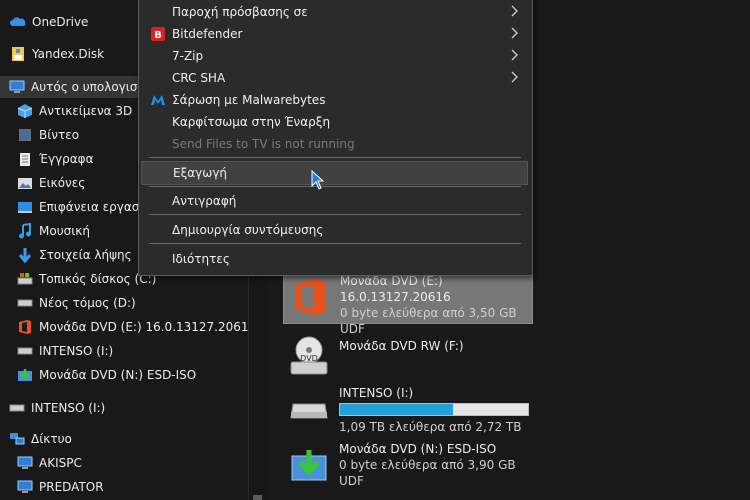 Image resolution: width=750 pixels, height=500 pixels. Describe the element at coordinates (71, 487) in the screenshot. I see `nav-item-label: PREDATOR` at that location.